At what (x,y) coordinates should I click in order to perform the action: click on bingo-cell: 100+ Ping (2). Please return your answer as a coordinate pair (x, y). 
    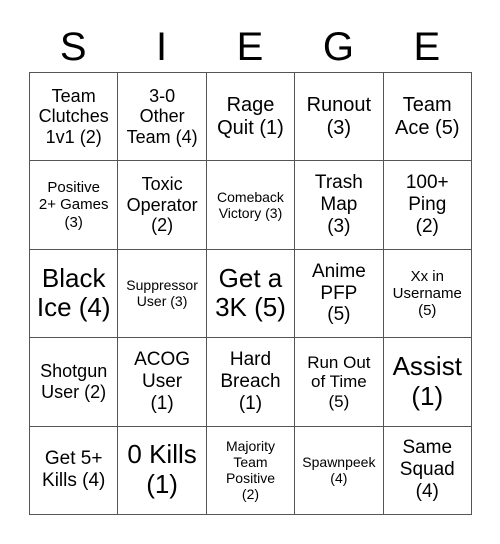
    Looking at the image, I should click on (427, 205).